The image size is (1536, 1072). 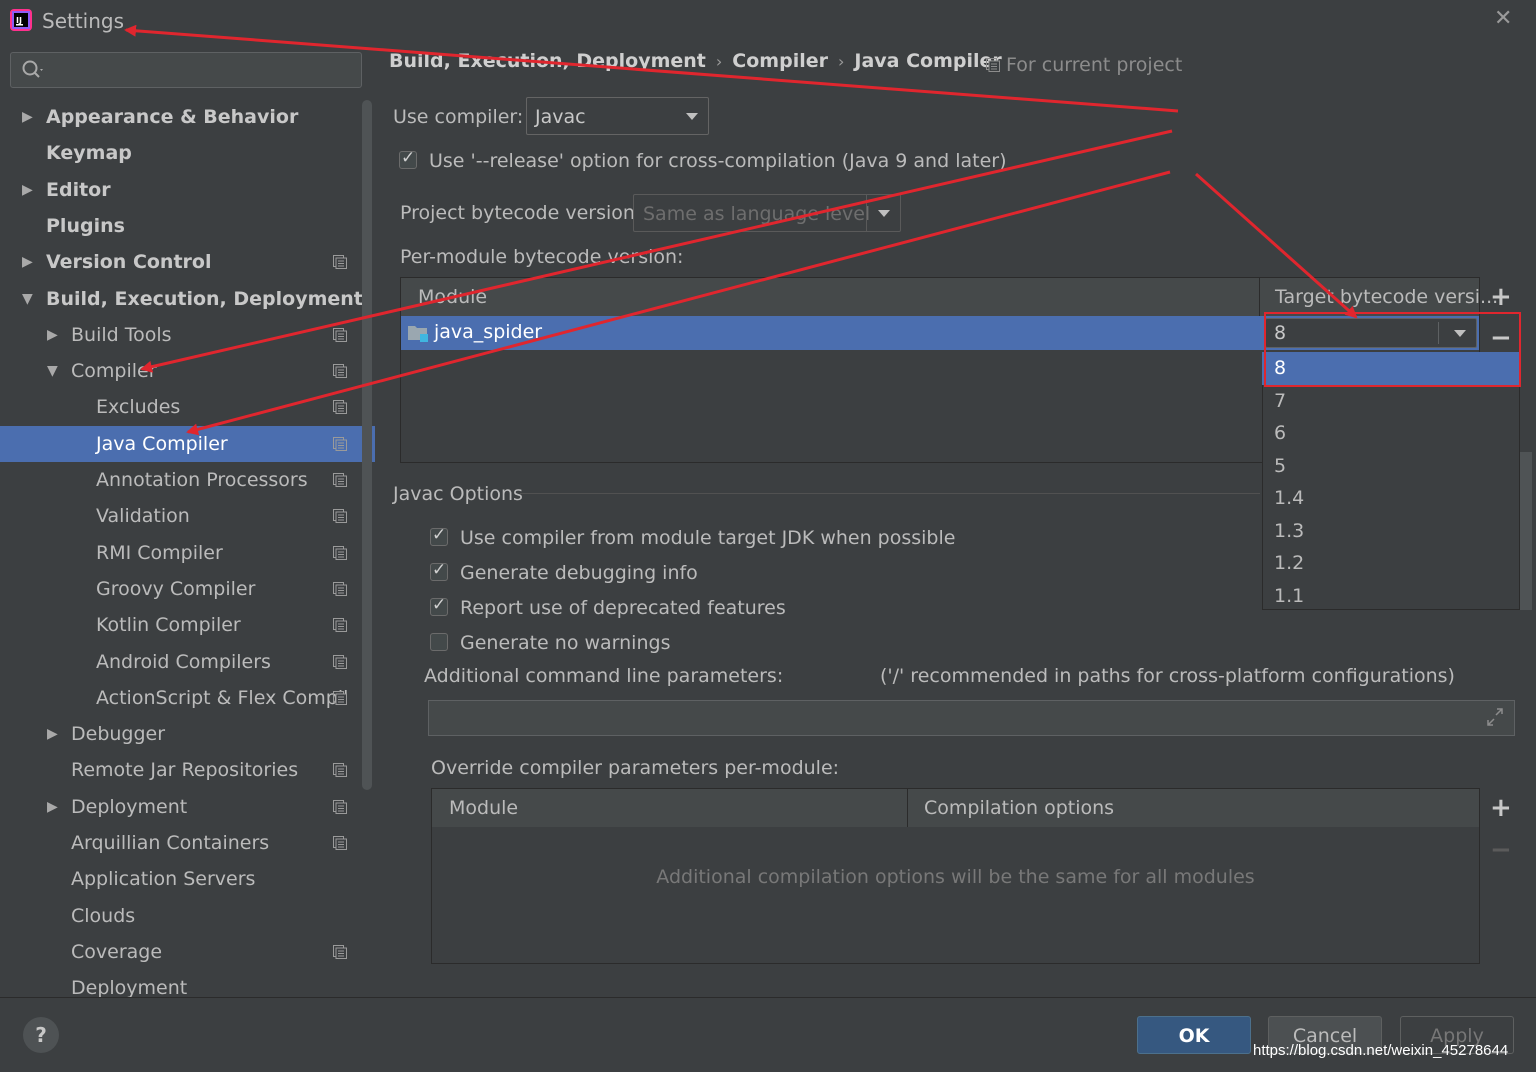 I want to click on compiler-select: Javac, so click(x=617, y=116).